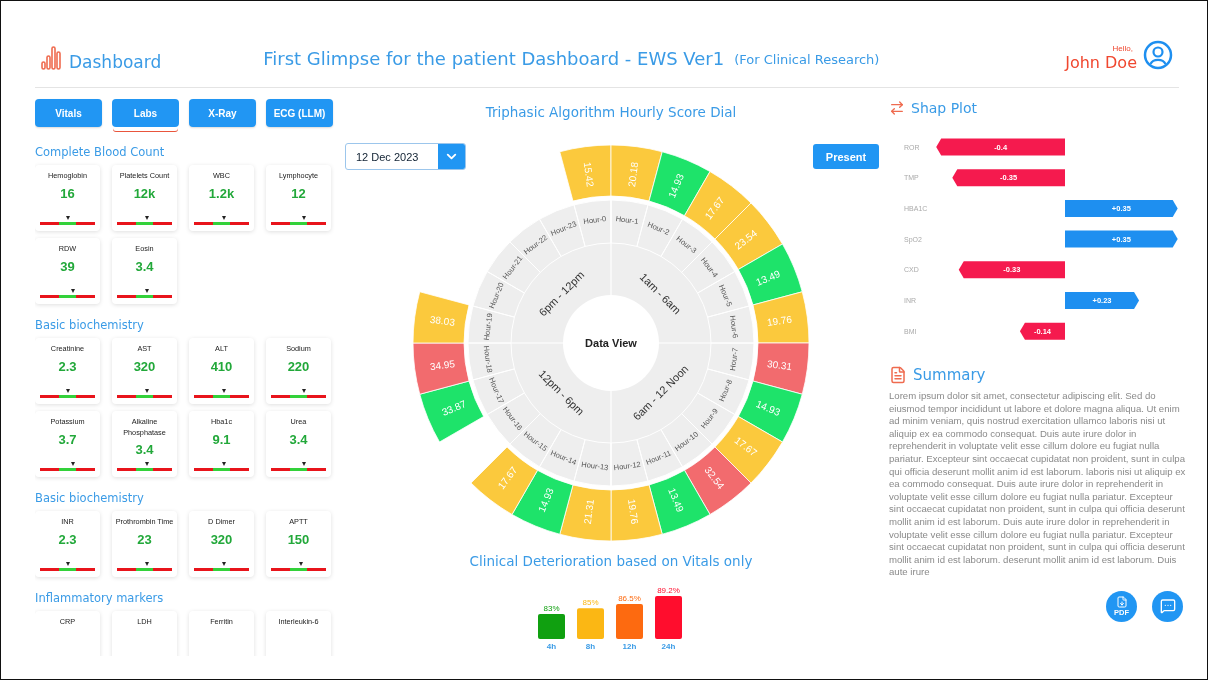 The height and width of the screenshot is (680, 1208). What do you see at coordinates (67, 266) in the screenshot?
I see `test-value: 39` at bounding box center [67, 266].